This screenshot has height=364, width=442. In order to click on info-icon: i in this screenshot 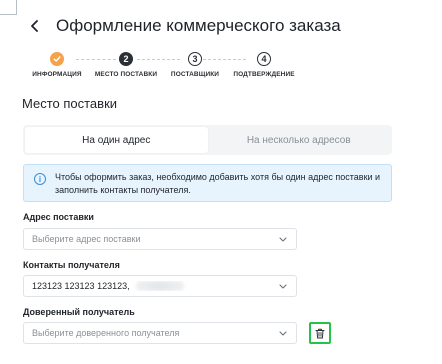, I will do `click(40, 179)`.